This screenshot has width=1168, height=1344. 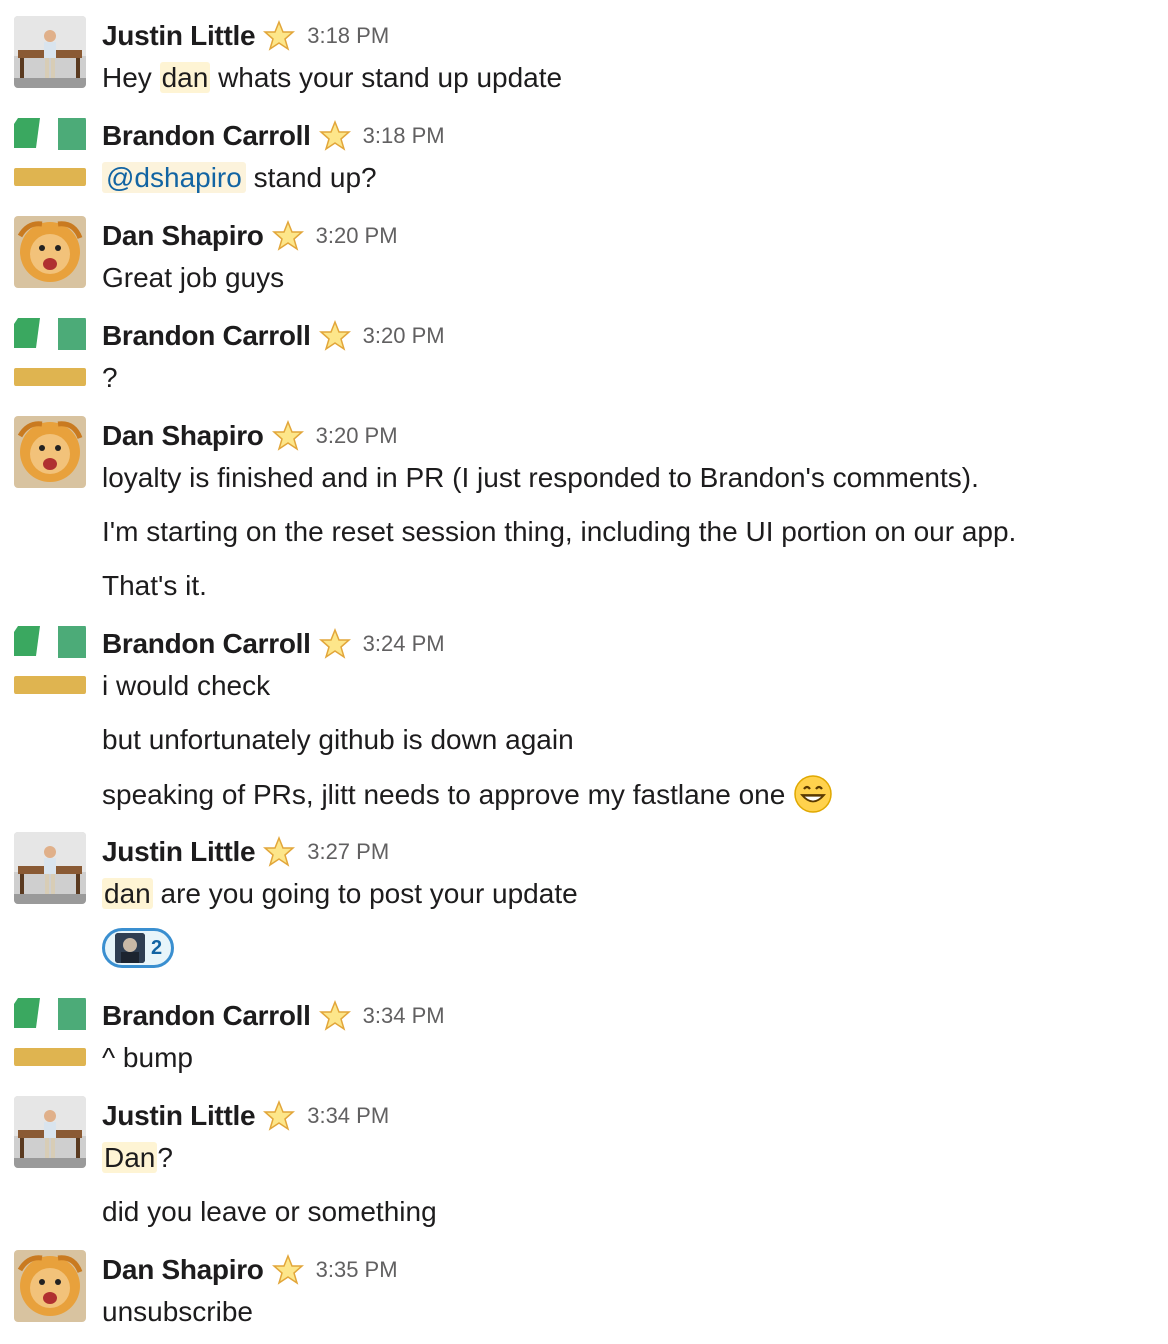 What do you see at coordinates (332, 77) in the screenshot?
I see `message-text: Hey dan whats your stand up update` at bounding box center [332, 77].